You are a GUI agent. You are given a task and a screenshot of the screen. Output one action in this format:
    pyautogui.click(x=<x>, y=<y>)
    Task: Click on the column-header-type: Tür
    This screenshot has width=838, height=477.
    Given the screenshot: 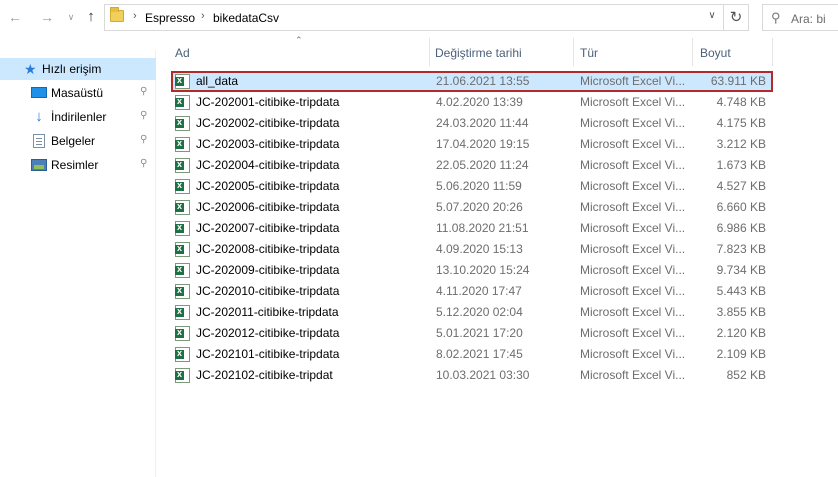 What is the action you would take?
    pyautogui.click(x=633, y=52)
    